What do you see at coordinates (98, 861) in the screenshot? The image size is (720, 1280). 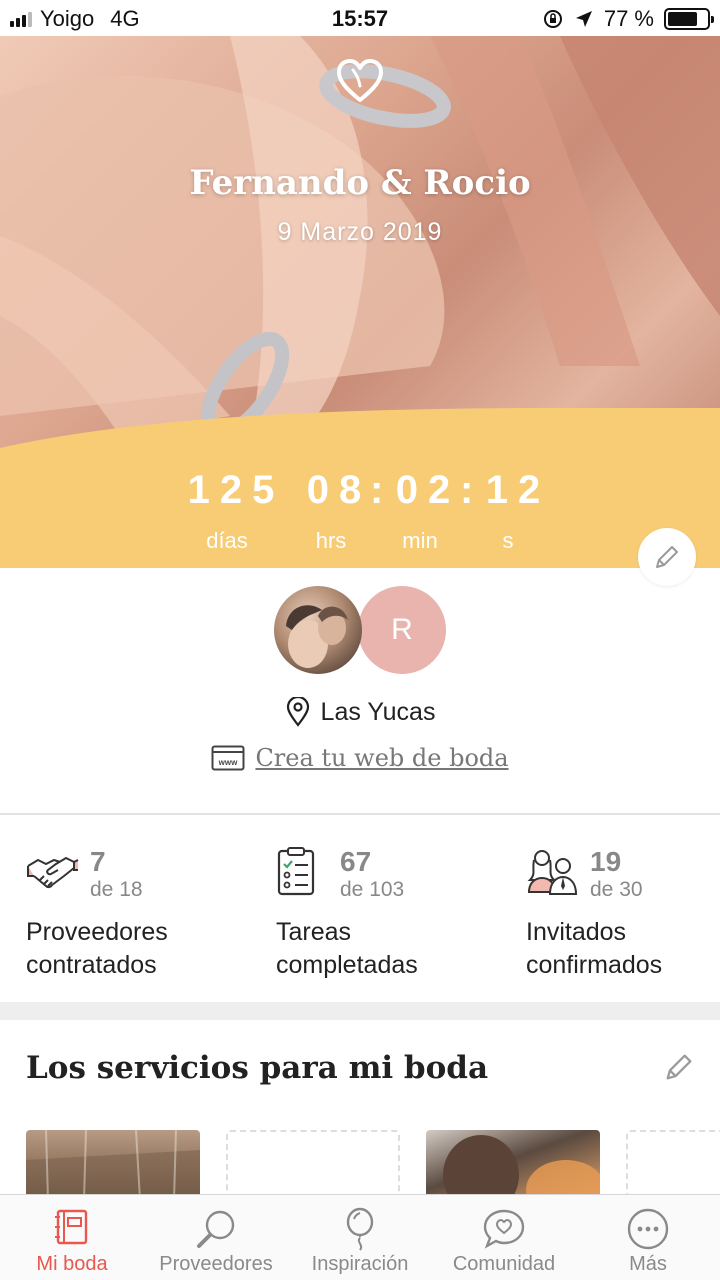 I see `vendors-count: 7` at bounding box center [98, 861].